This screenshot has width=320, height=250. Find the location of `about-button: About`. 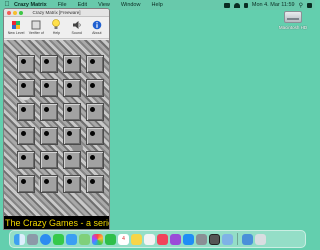

about-button: About is located at coordinates (97, 27).